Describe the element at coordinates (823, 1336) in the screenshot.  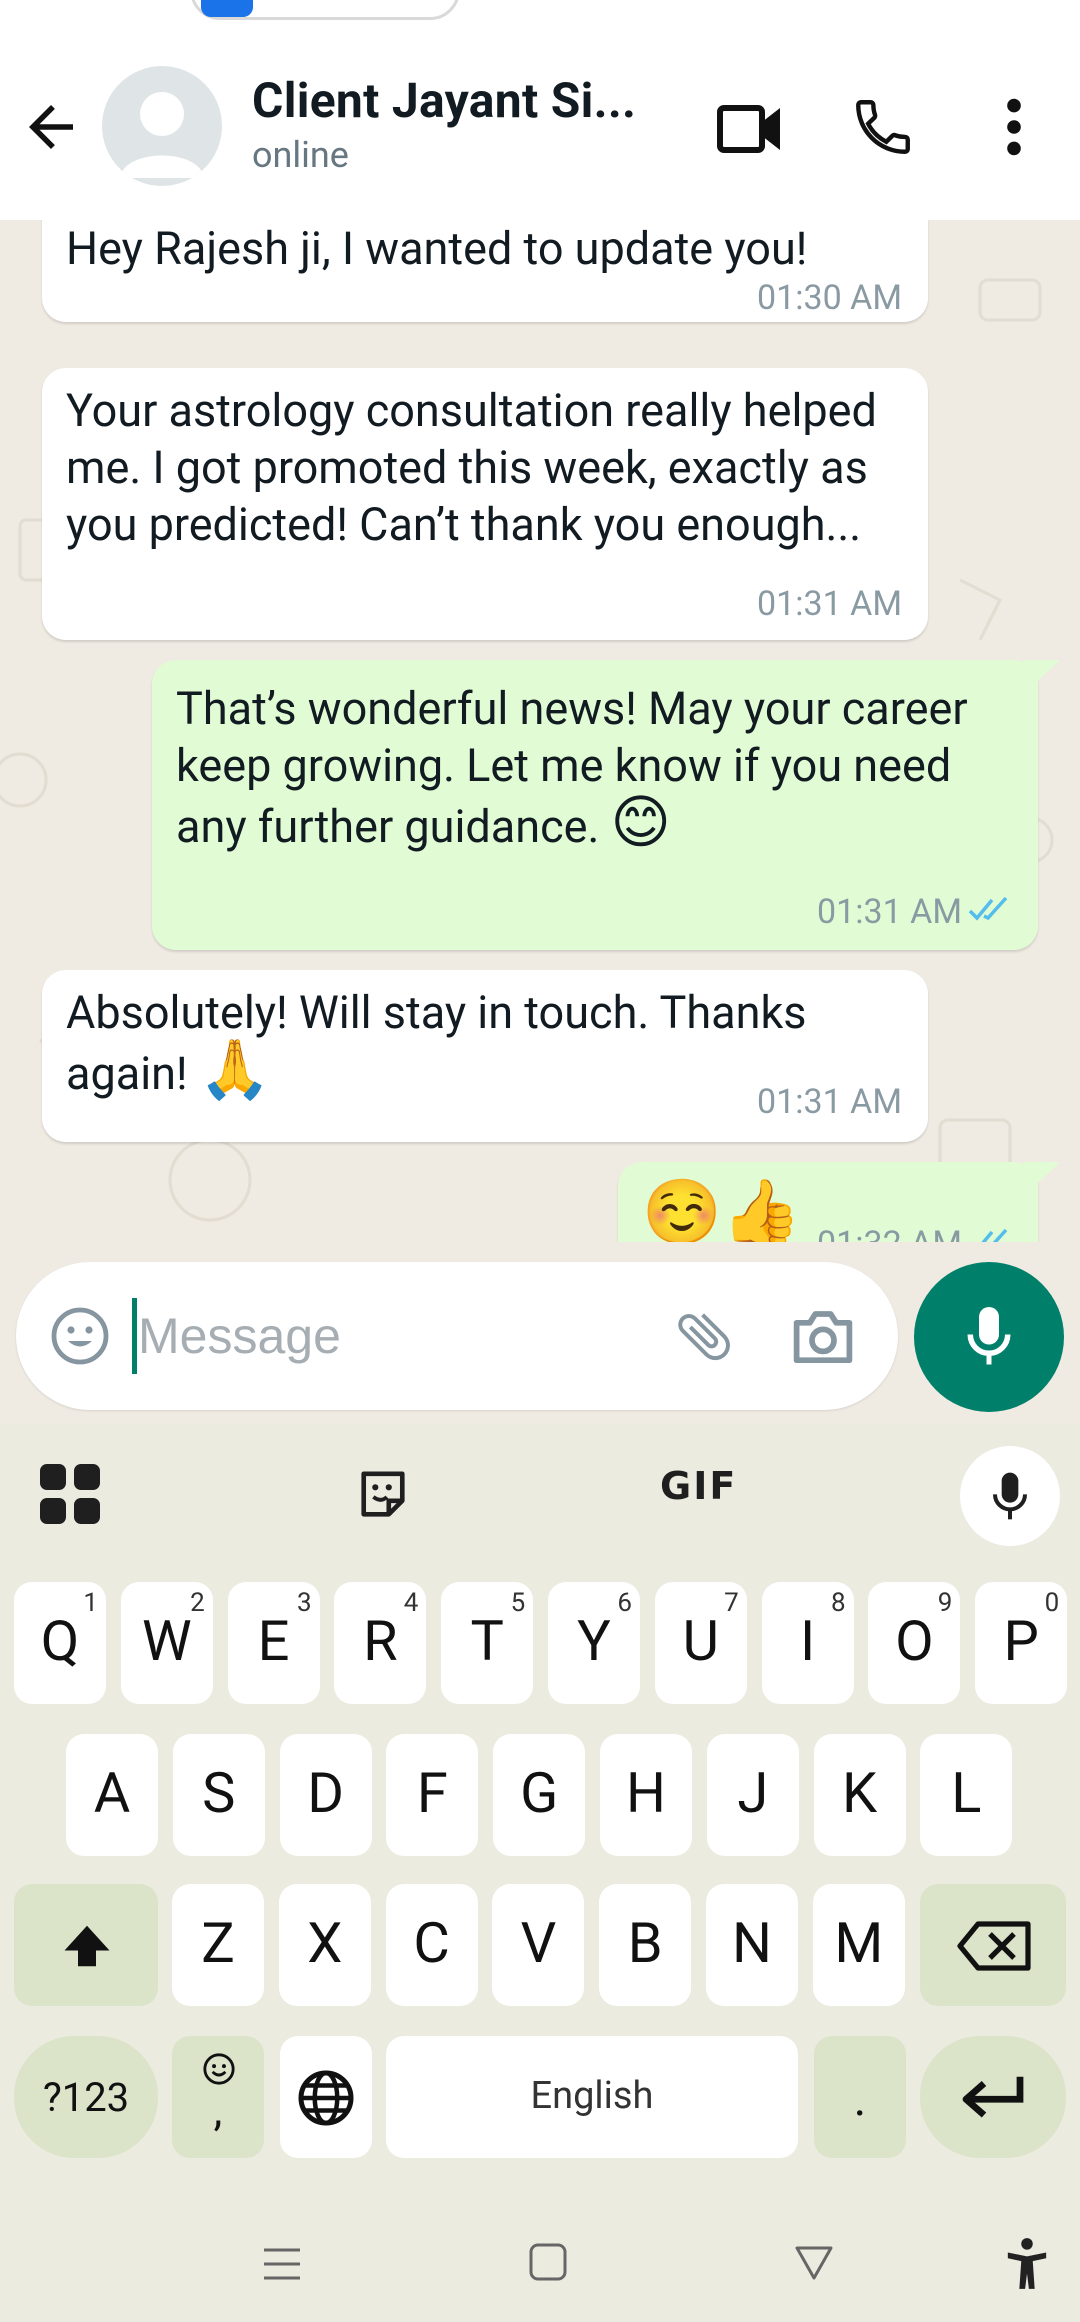
I see `camera-icon` at that location.